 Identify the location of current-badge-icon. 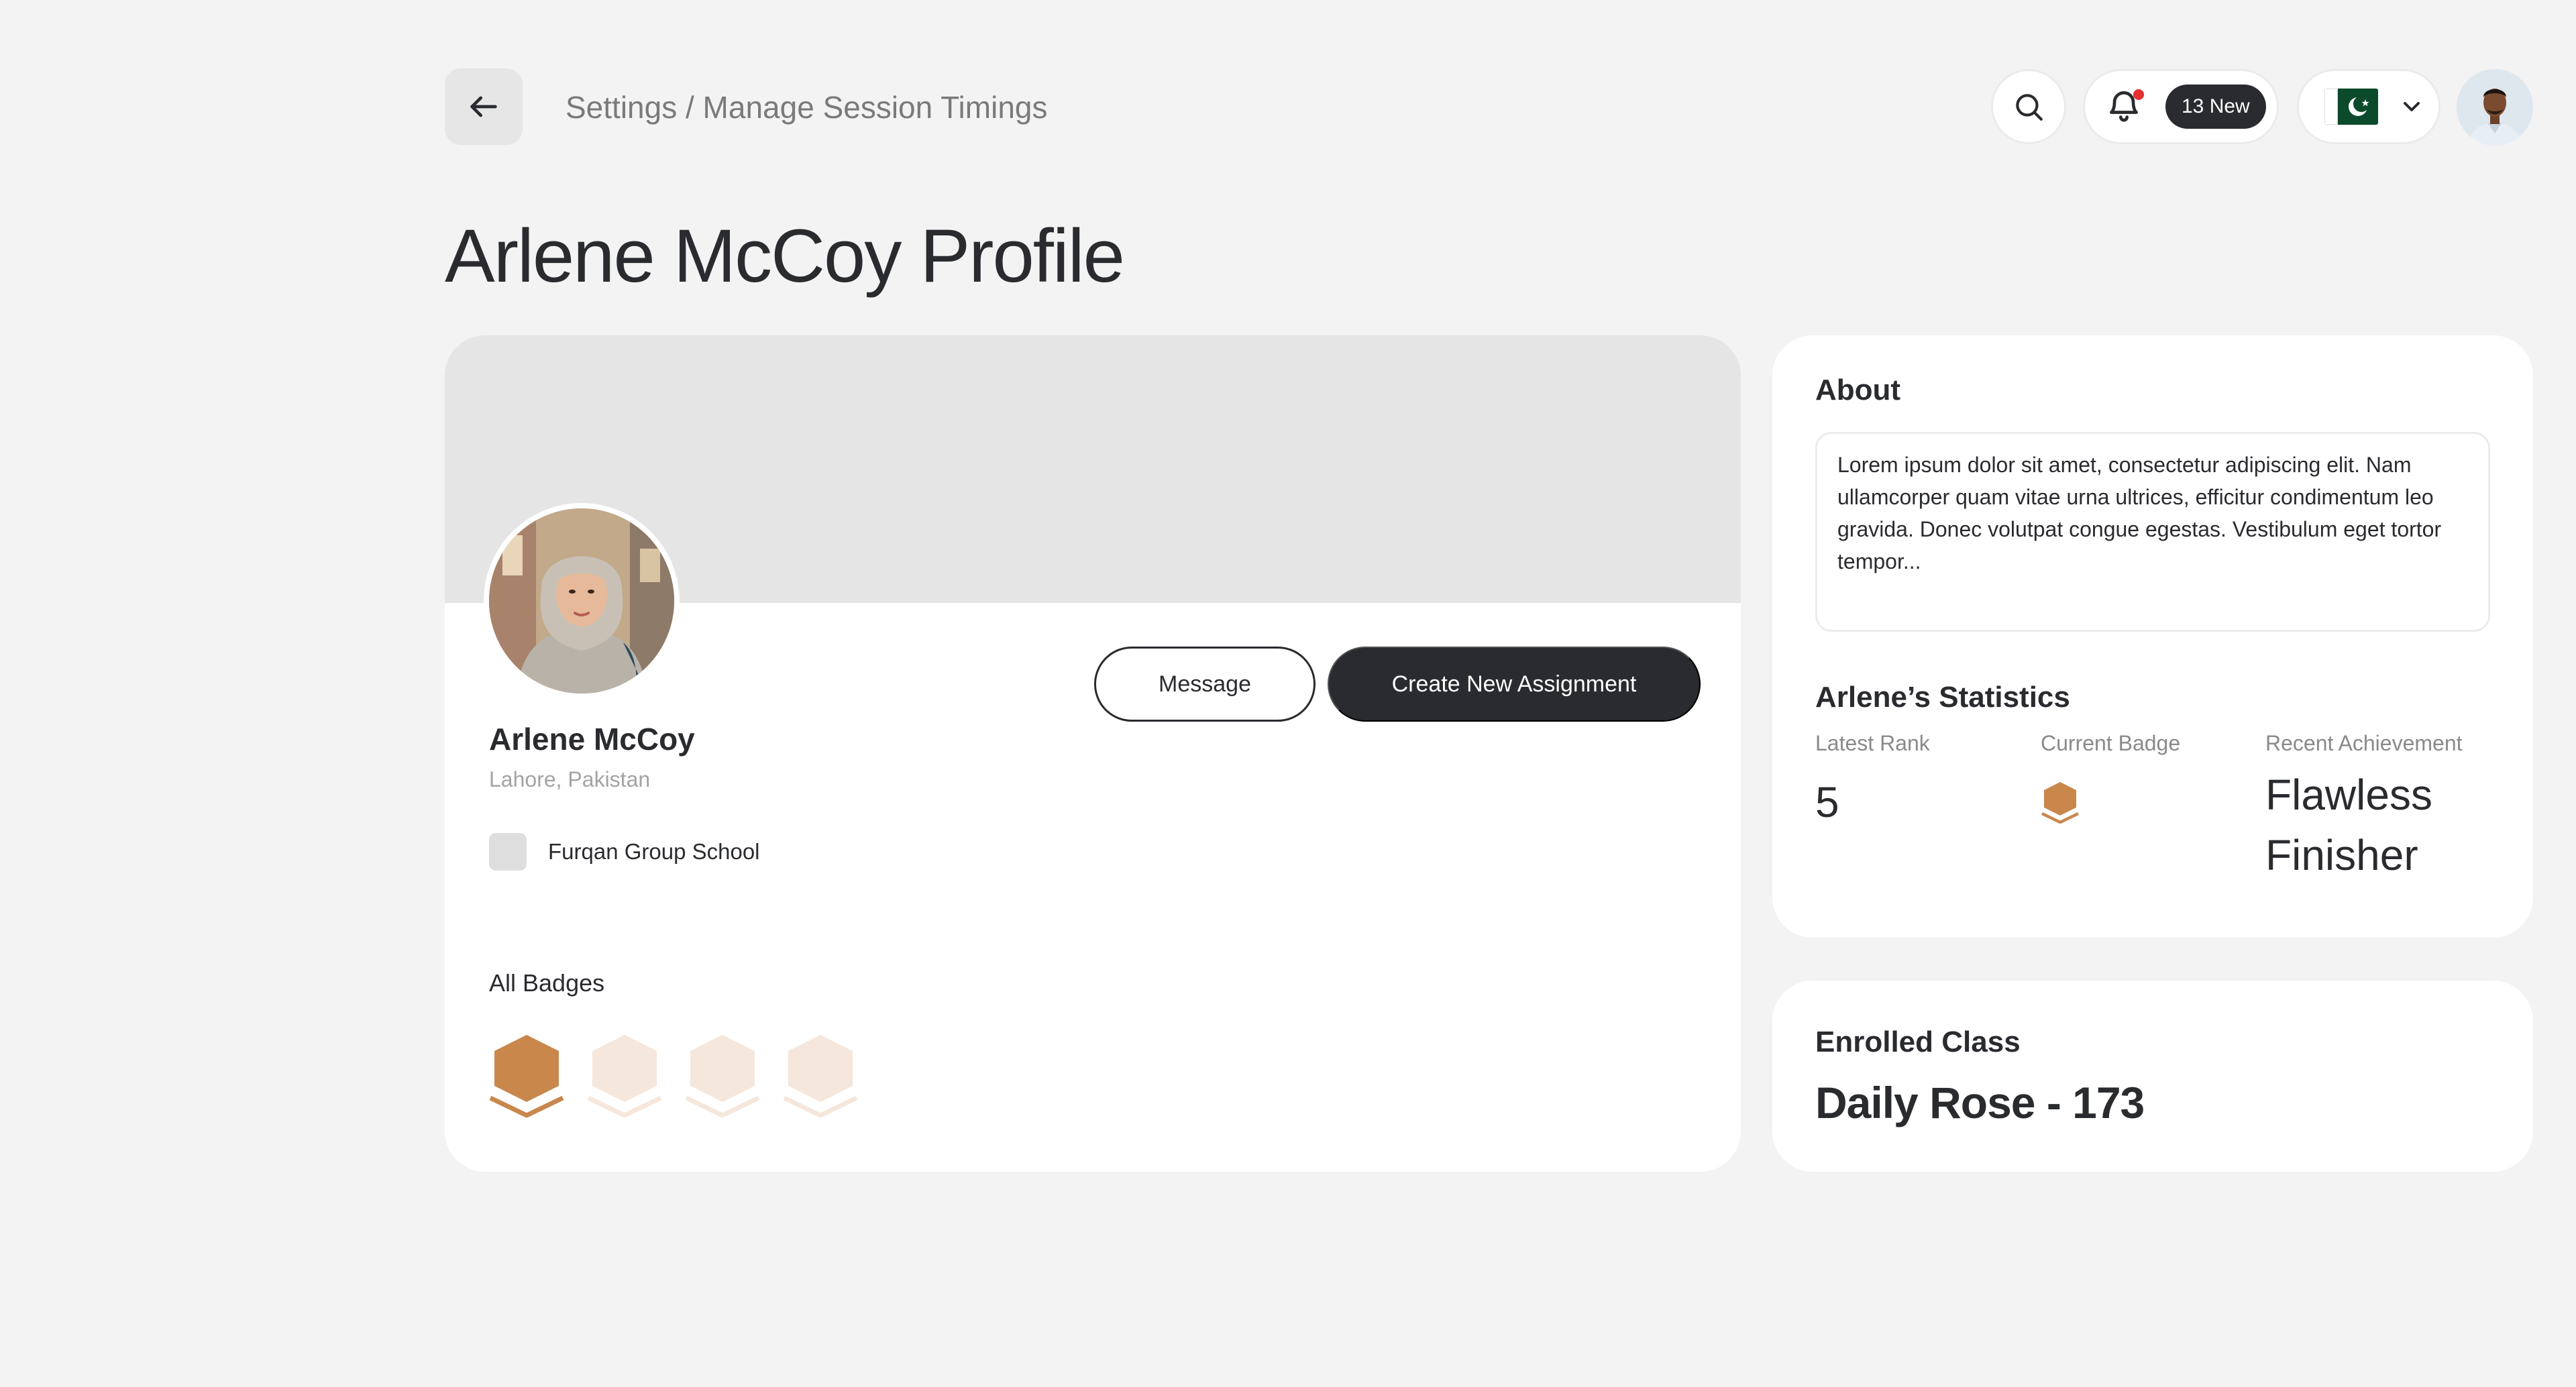
(2060, 803).